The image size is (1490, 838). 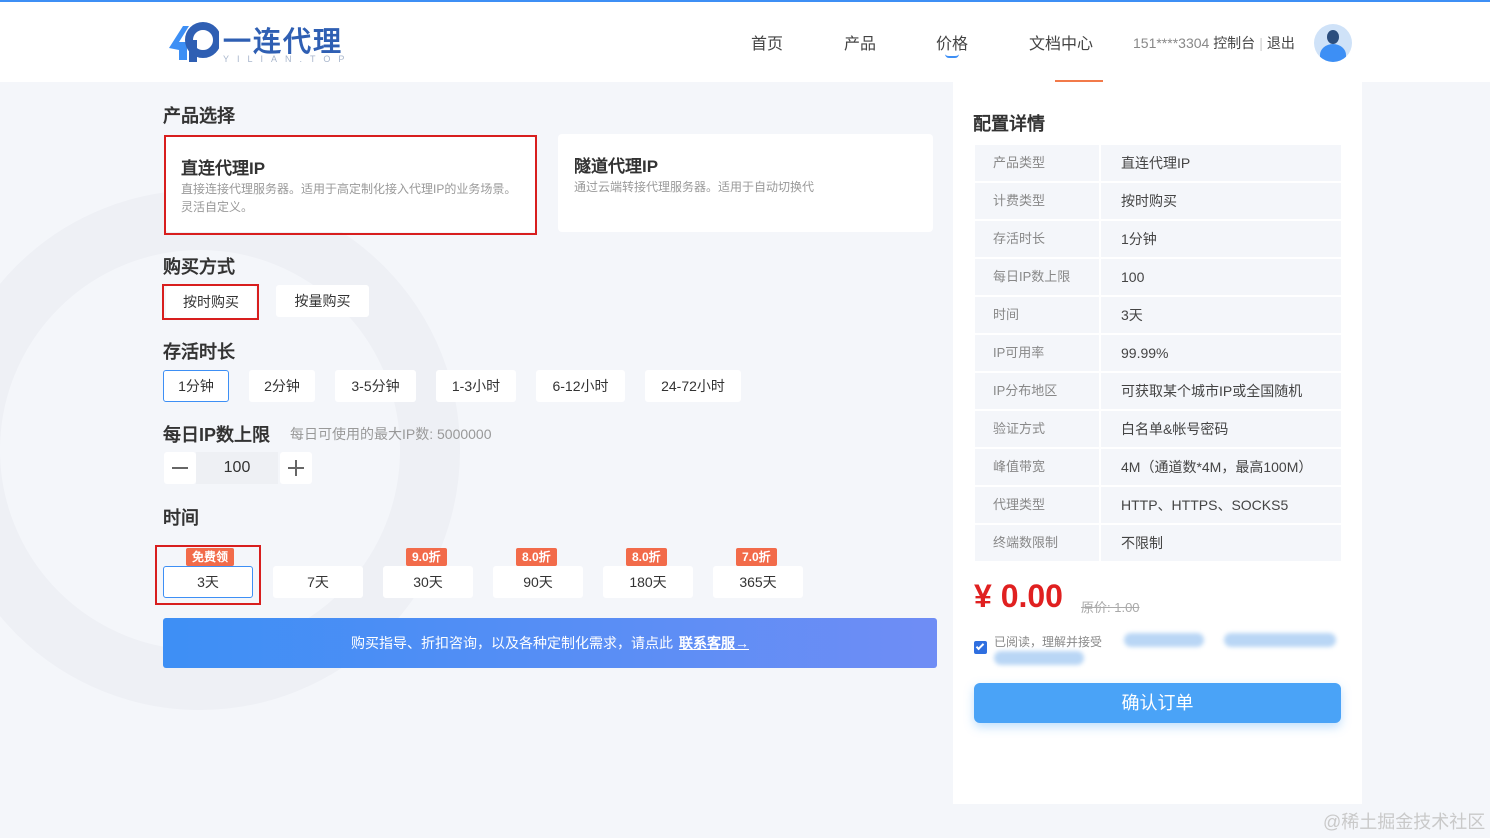 I want to click on product-name: 隧道代理IP, so click(x=616, y=166).